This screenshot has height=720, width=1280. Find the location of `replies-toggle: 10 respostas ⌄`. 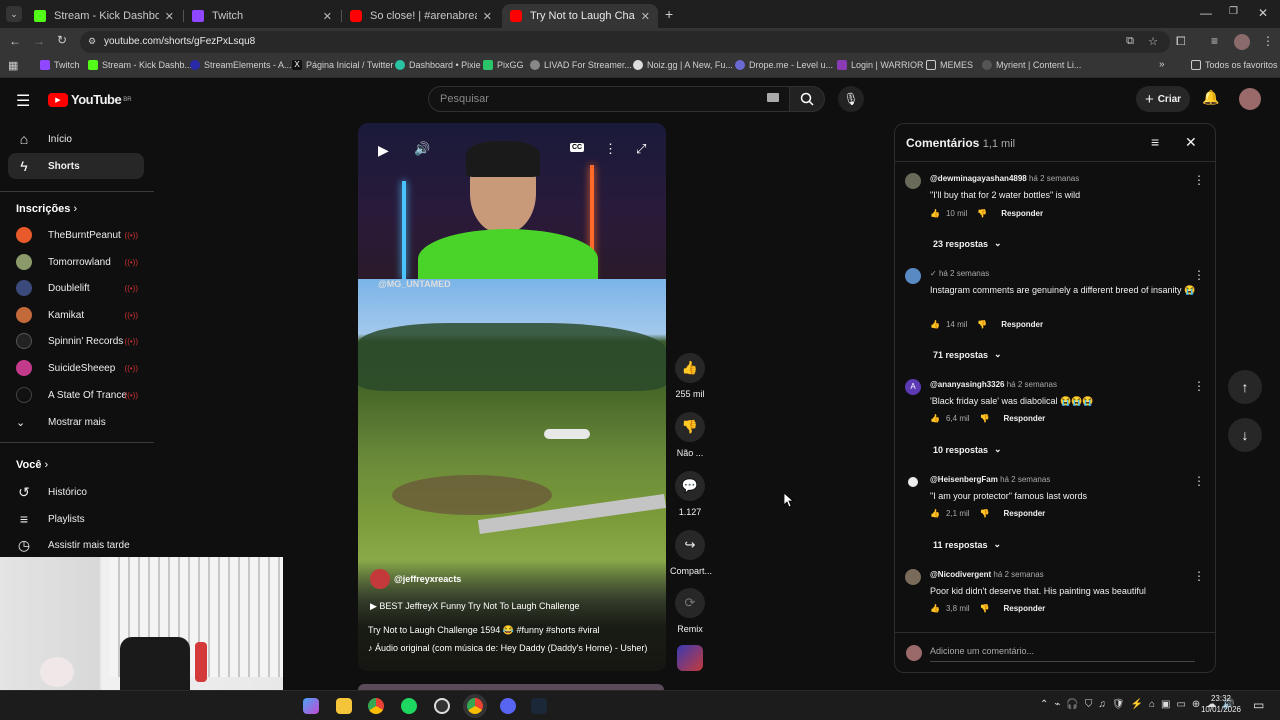

replies-toggle: 10 respostas ⌄ is located at coordinates (967, 449).